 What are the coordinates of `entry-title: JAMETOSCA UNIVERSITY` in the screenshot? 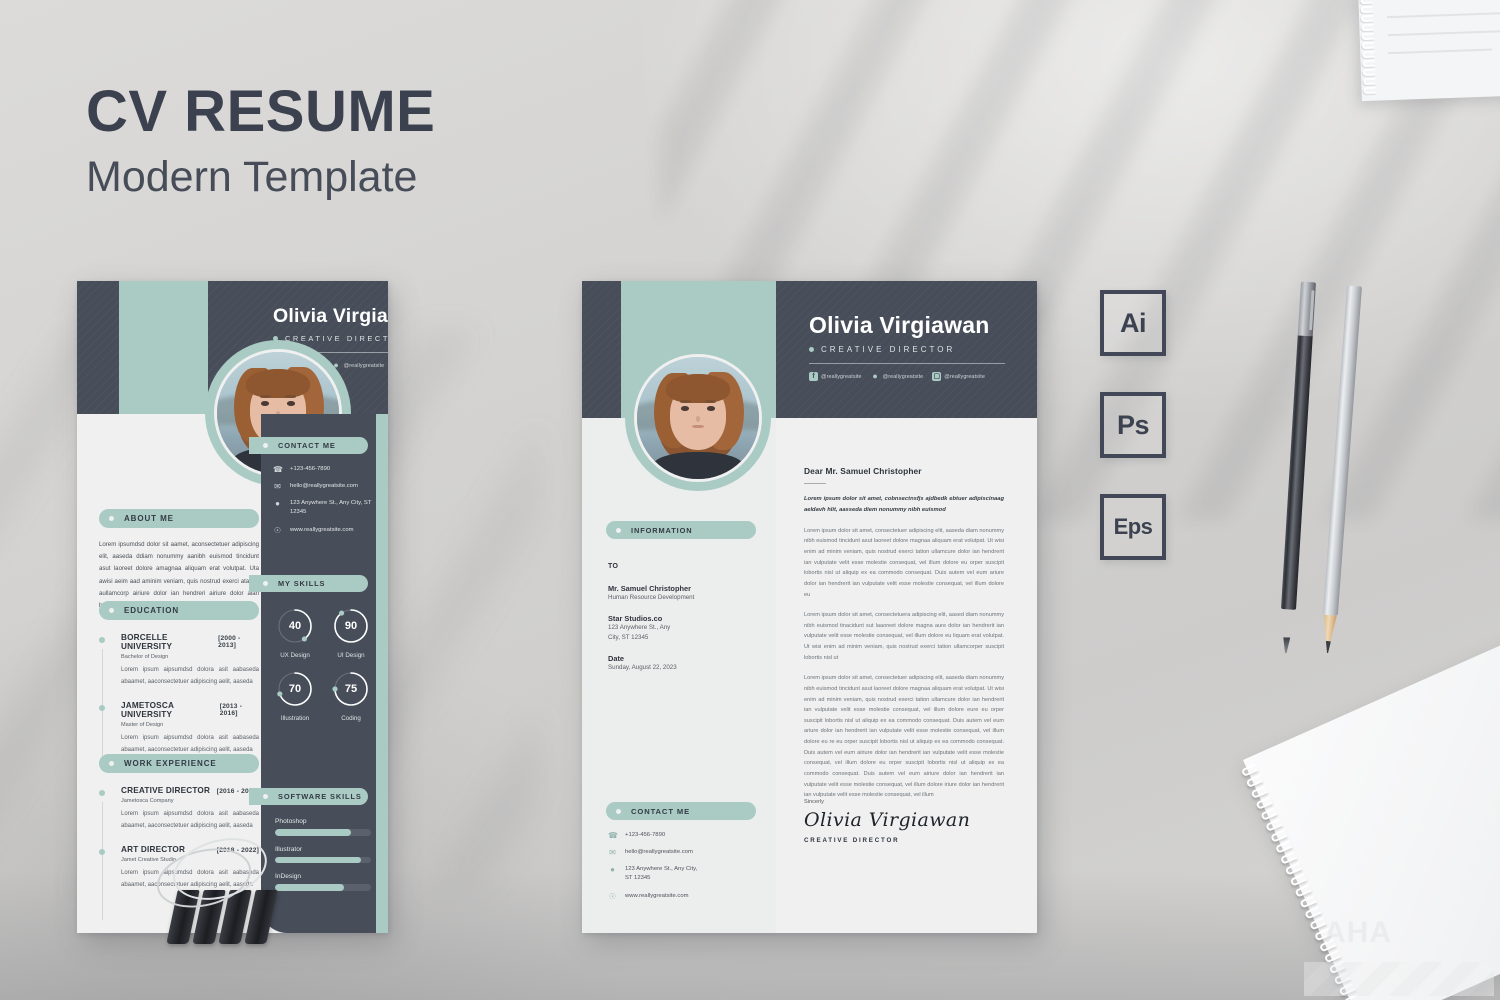 It's located at (147, 710).